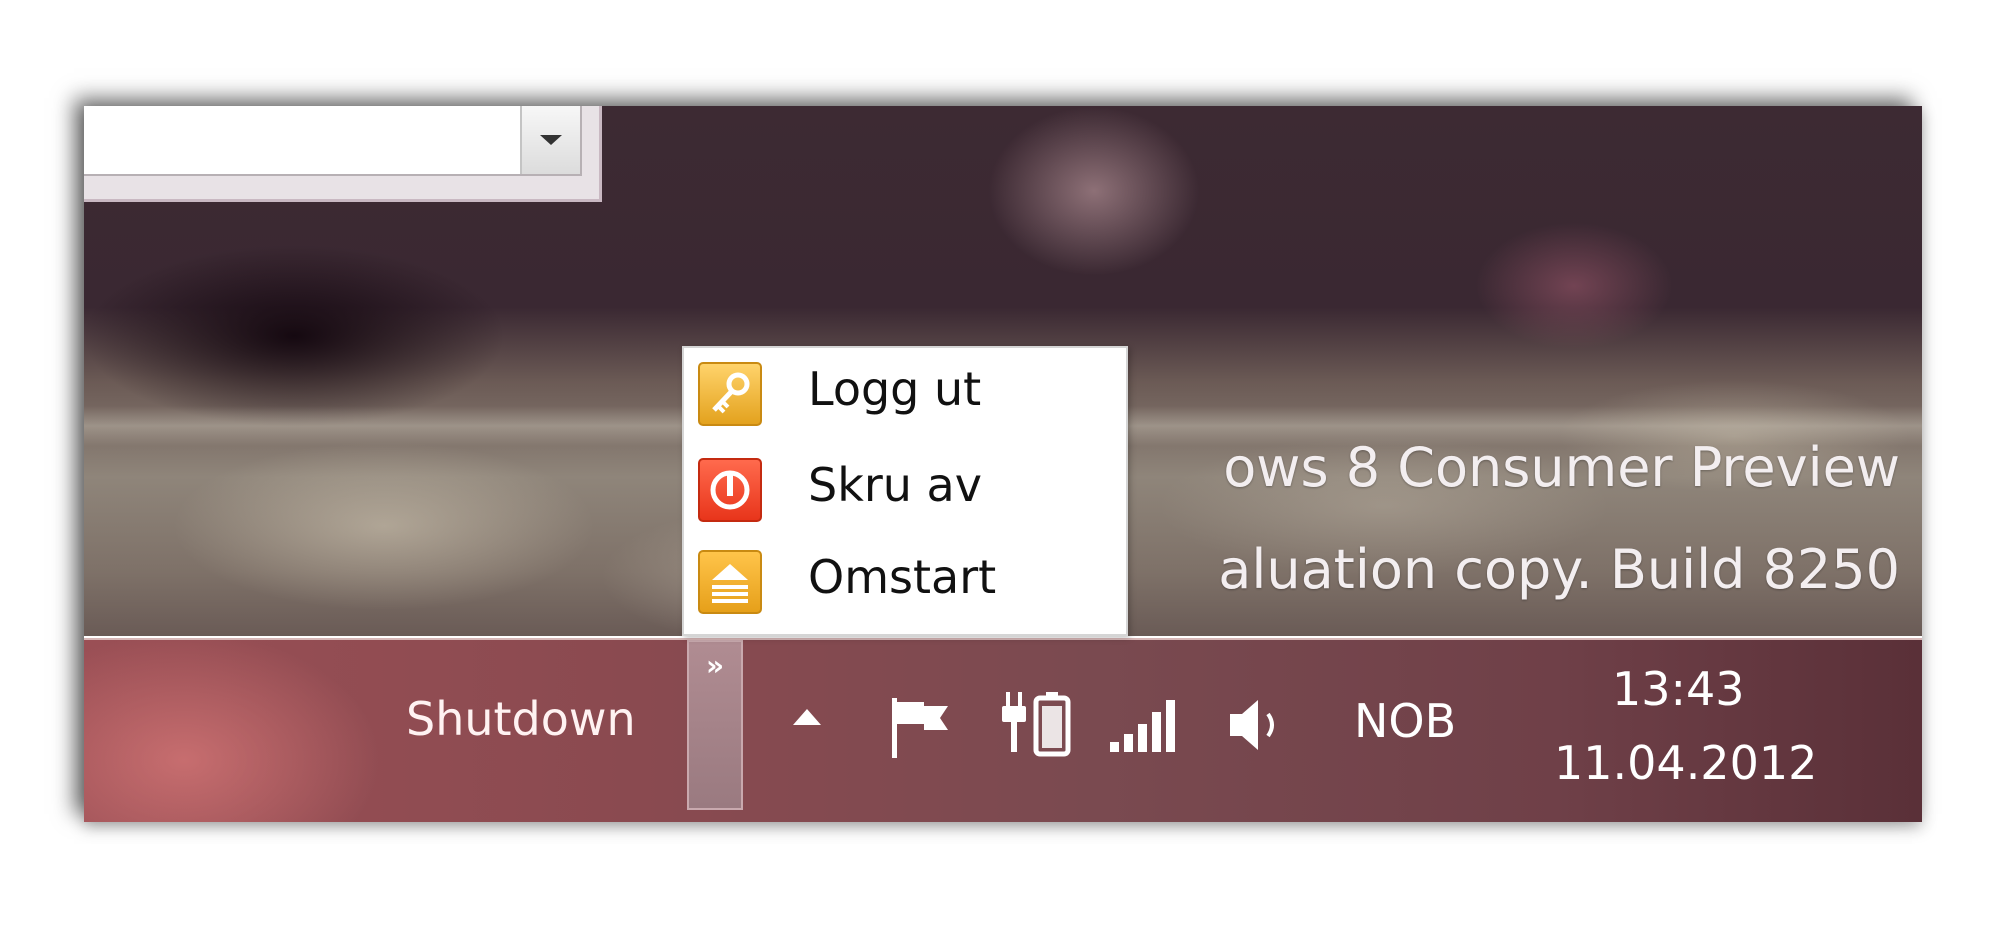 This screenshot has height=930, width=2000. I want to click on dropdown-field, so click(333, 141).